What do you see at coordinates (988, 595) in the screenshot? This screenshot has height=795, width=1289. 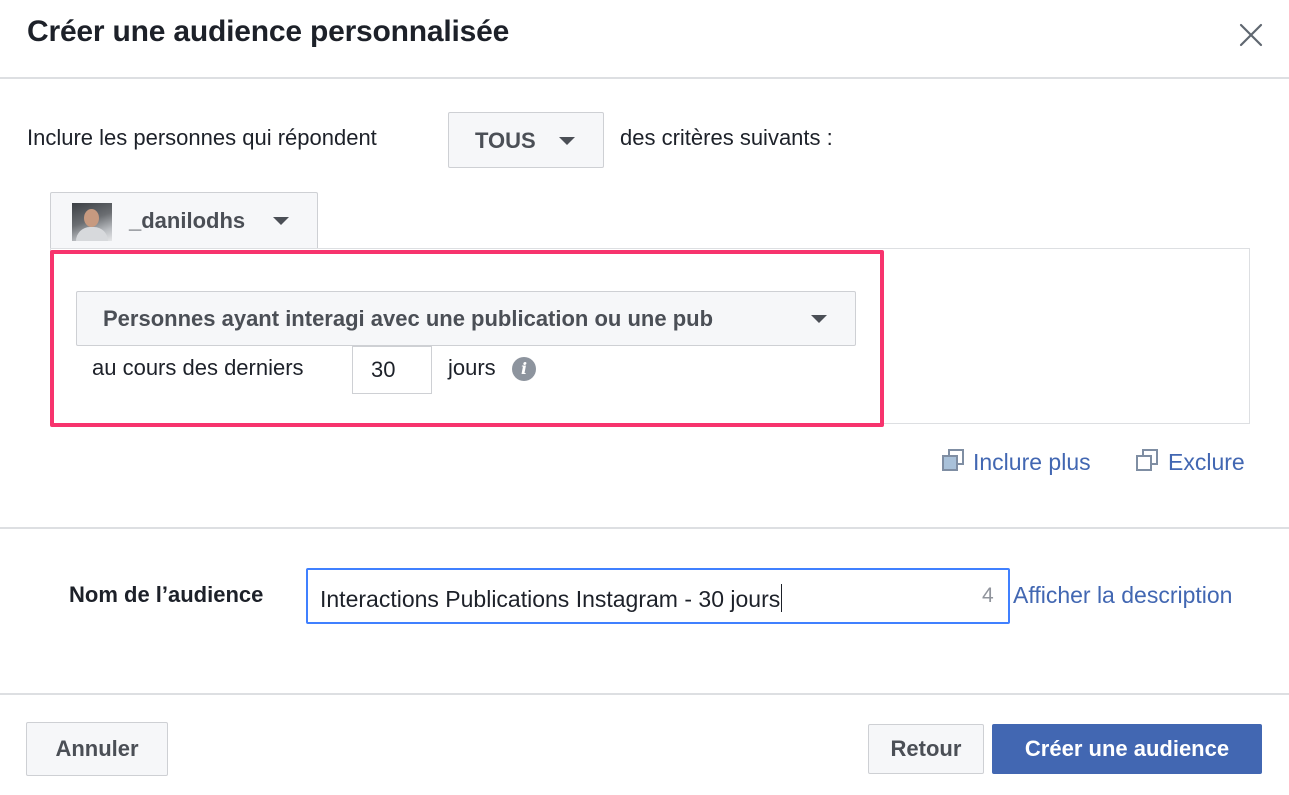 I see `char-counter: 4` at bounding box center [988, 595].